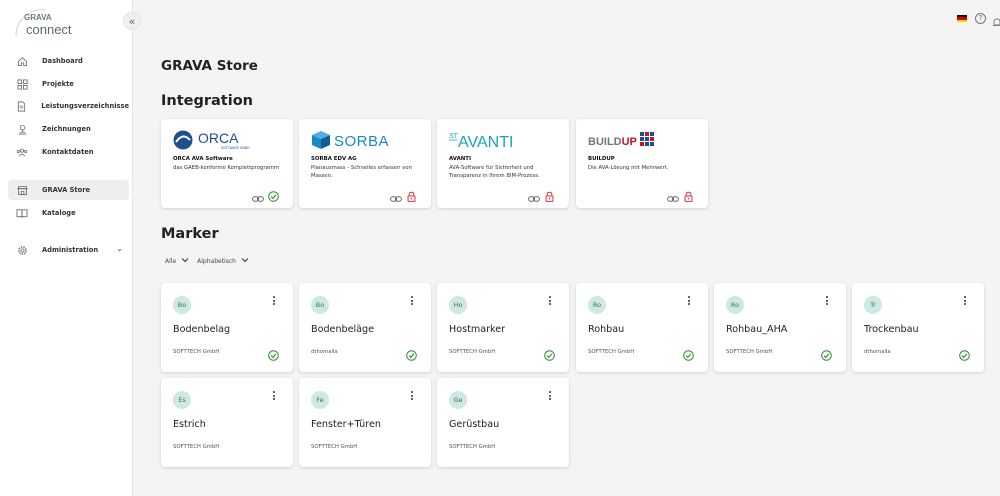 This screenshot has height=496, width=1000. What do you see at coordinates (21, 106) in the screenshot?
I see `document-icon` at bounding box center [21, 106].